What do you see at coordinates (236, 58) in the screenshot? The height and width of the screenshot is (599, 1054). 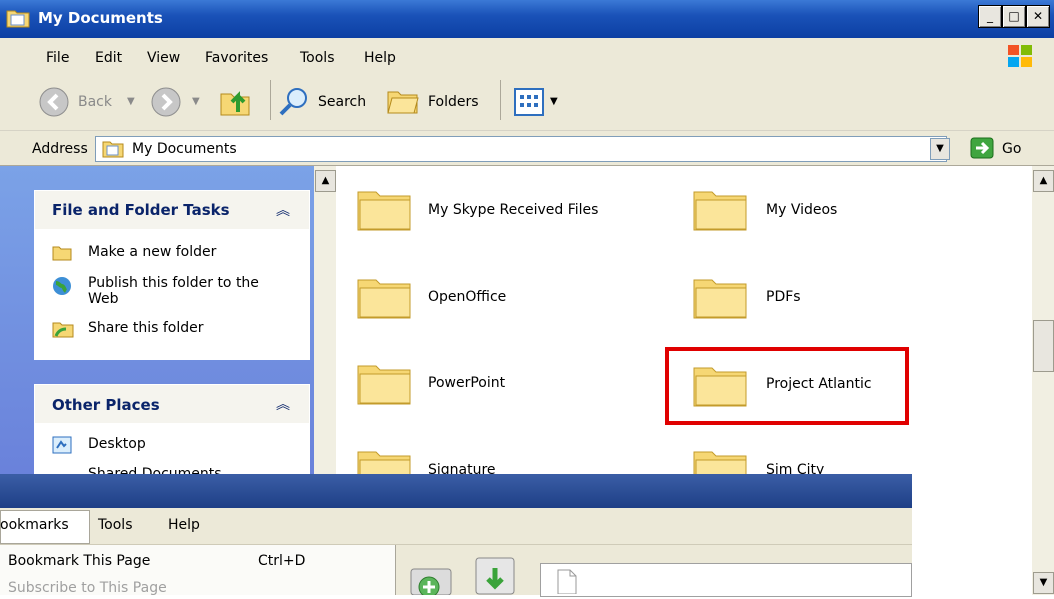 I see `menu-favorites: Favorites` at bounding box center [236, 58].